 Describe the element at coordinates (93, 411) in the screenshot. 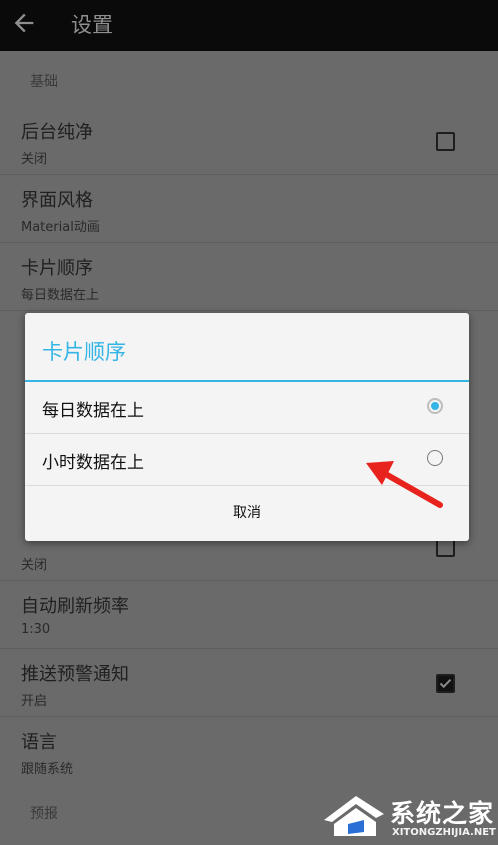

I see `option-label: 每日数据在上` at that location.